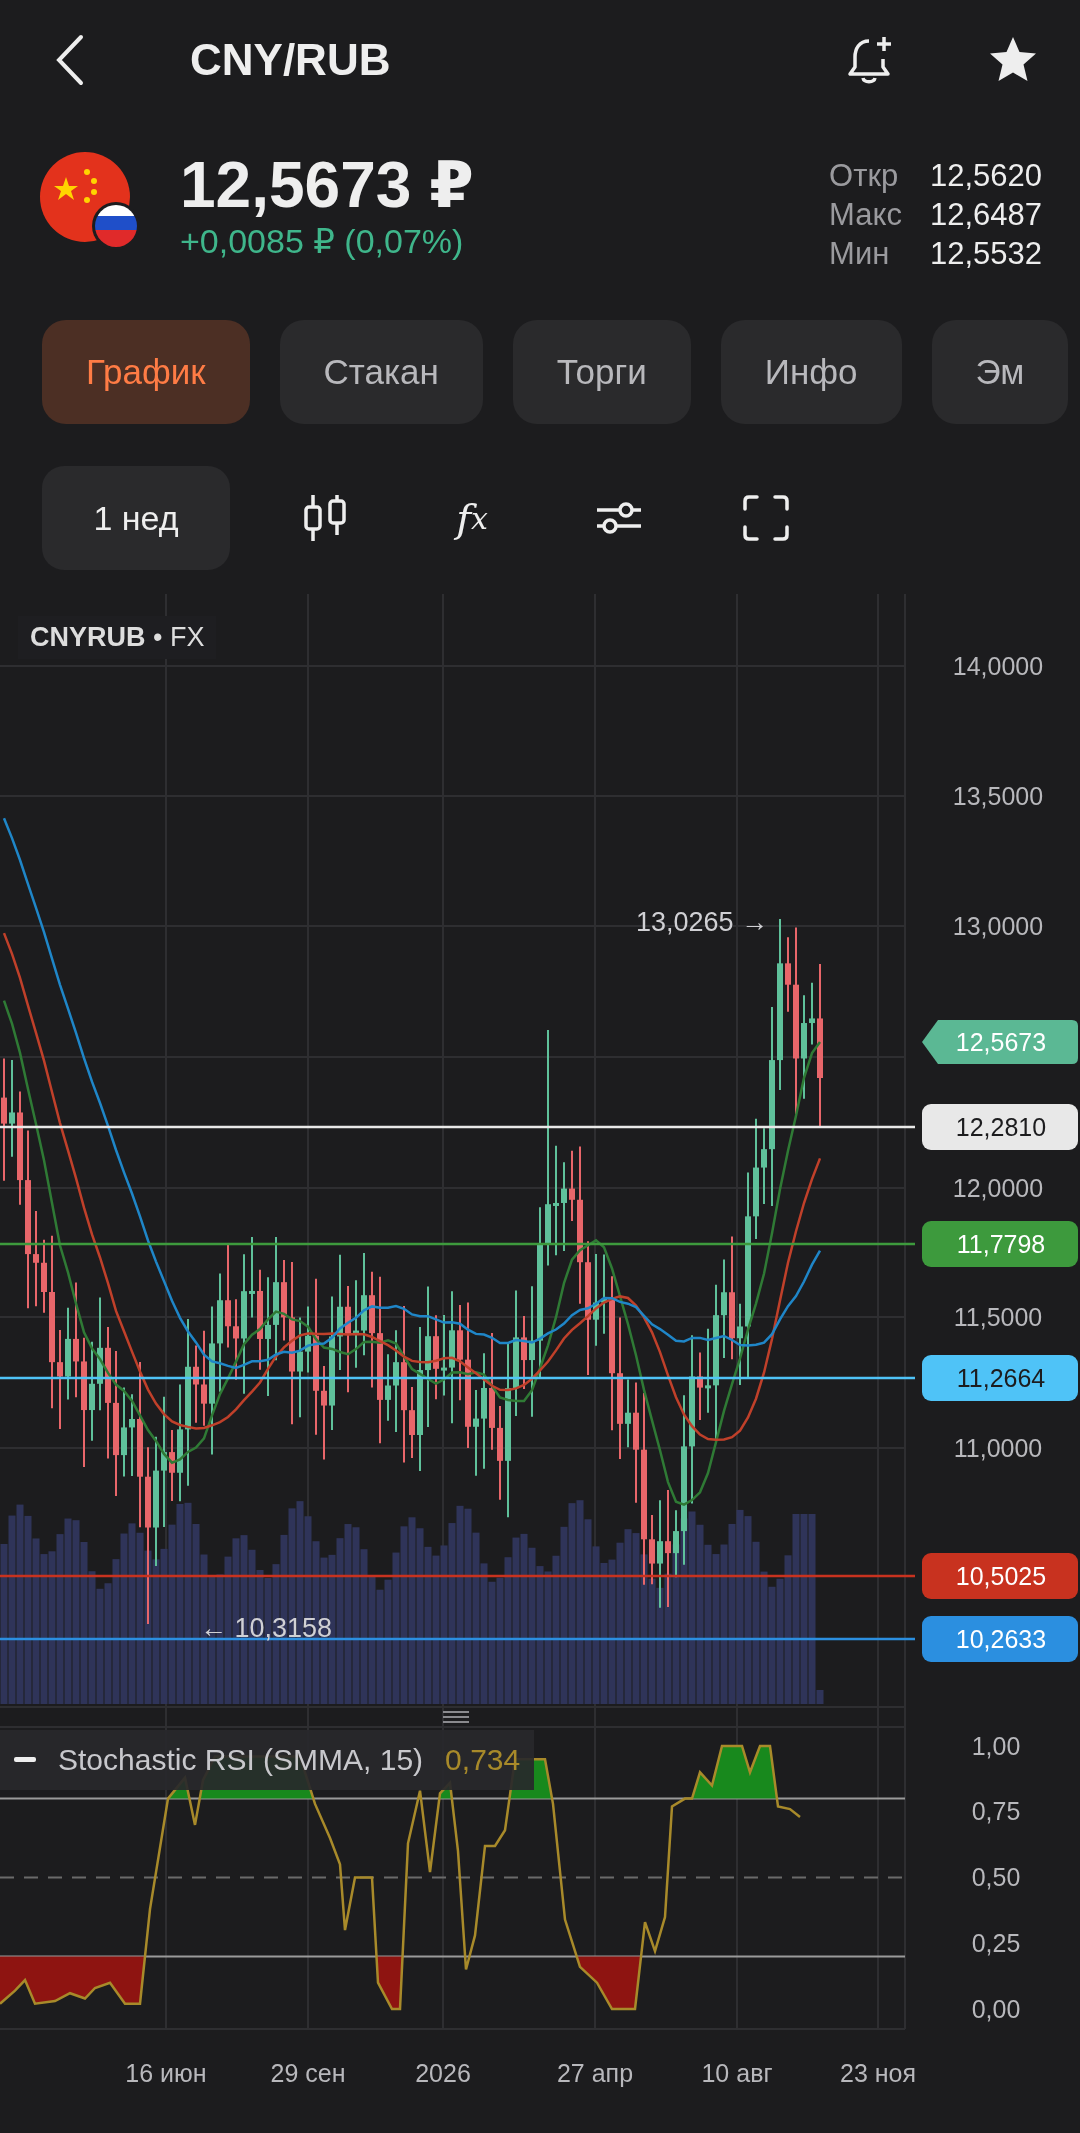  What do you see at coordinates (166, 2073) in the screenshot?
I see `axis-label: 16 июн` at bounding box center [166, 2073].